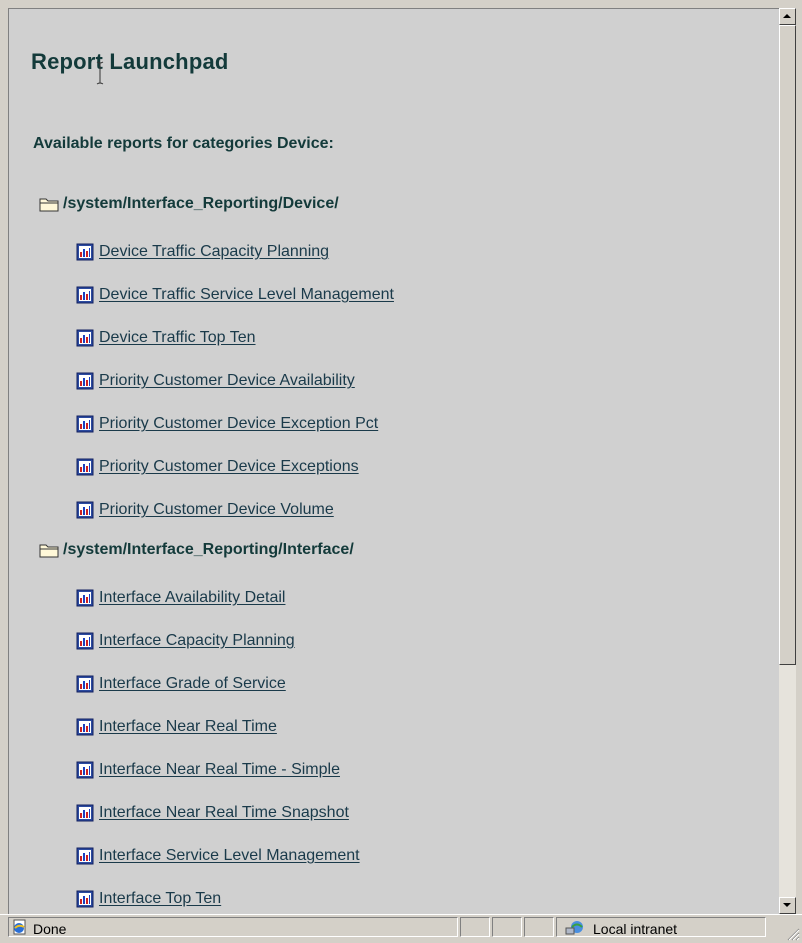 The image size is (802, 943). I want to click on report-list-item: Interface Near Real Time, so click(176, 727).